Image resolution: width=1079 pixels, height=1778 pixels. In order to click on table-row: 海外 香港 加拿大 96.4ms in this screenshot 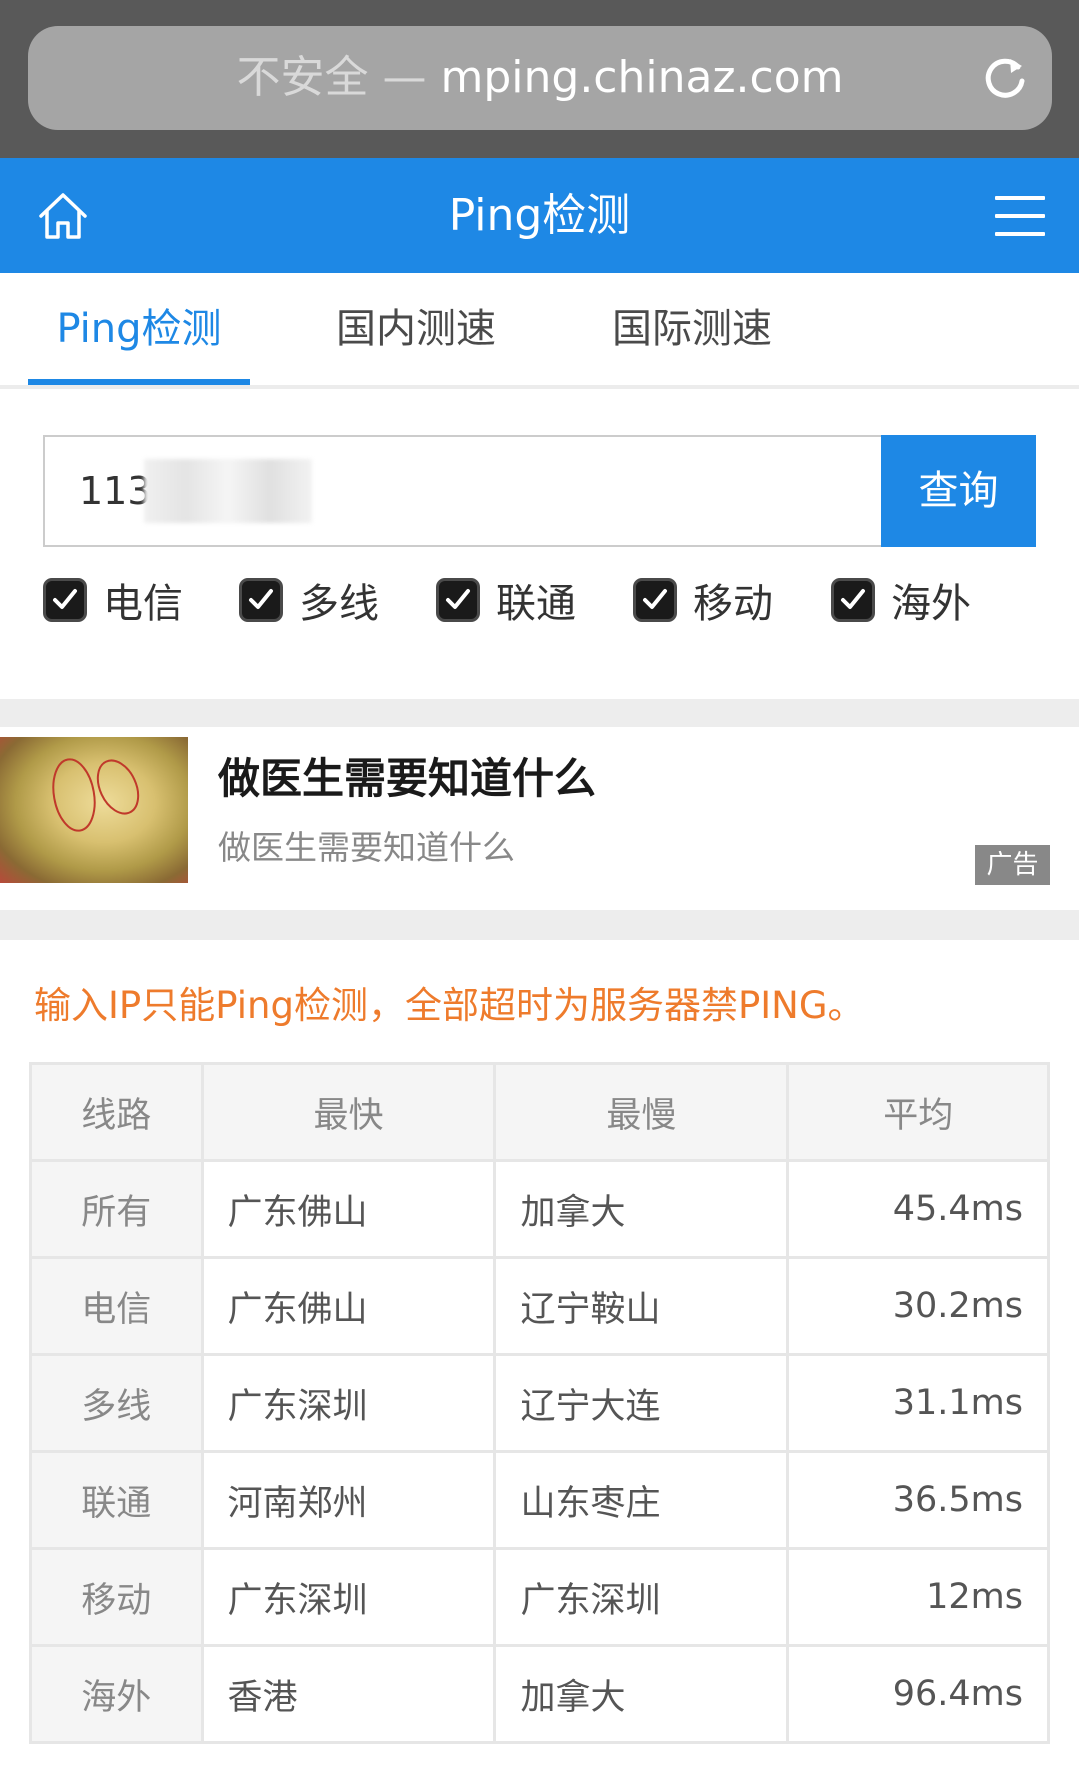, I will do `click(539, 1694)`.